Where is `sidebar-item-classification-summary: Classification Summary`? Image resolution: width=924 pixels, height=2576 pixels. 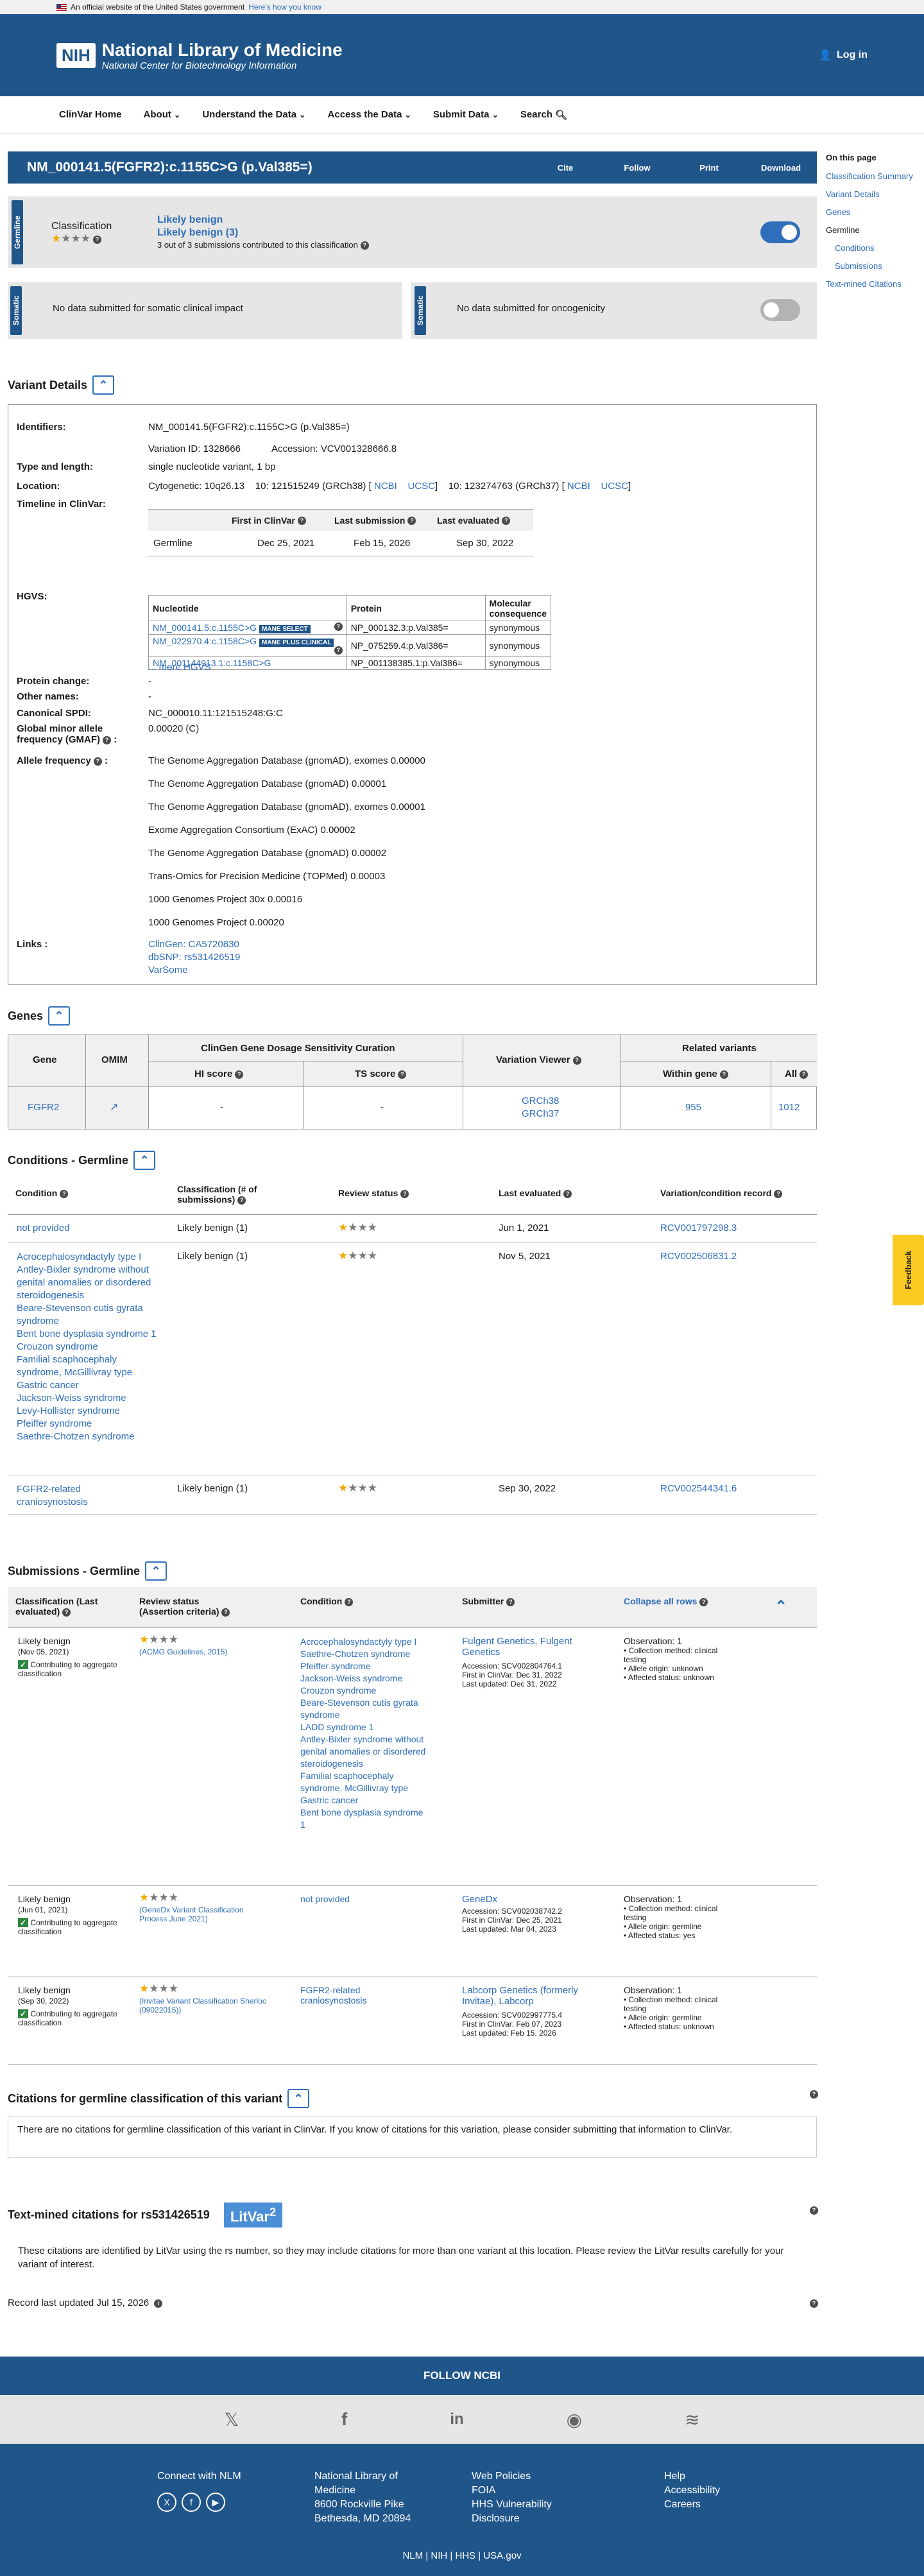 sidebar-item-classification-summary: Classification Summary is located at coordinates (870, 176).